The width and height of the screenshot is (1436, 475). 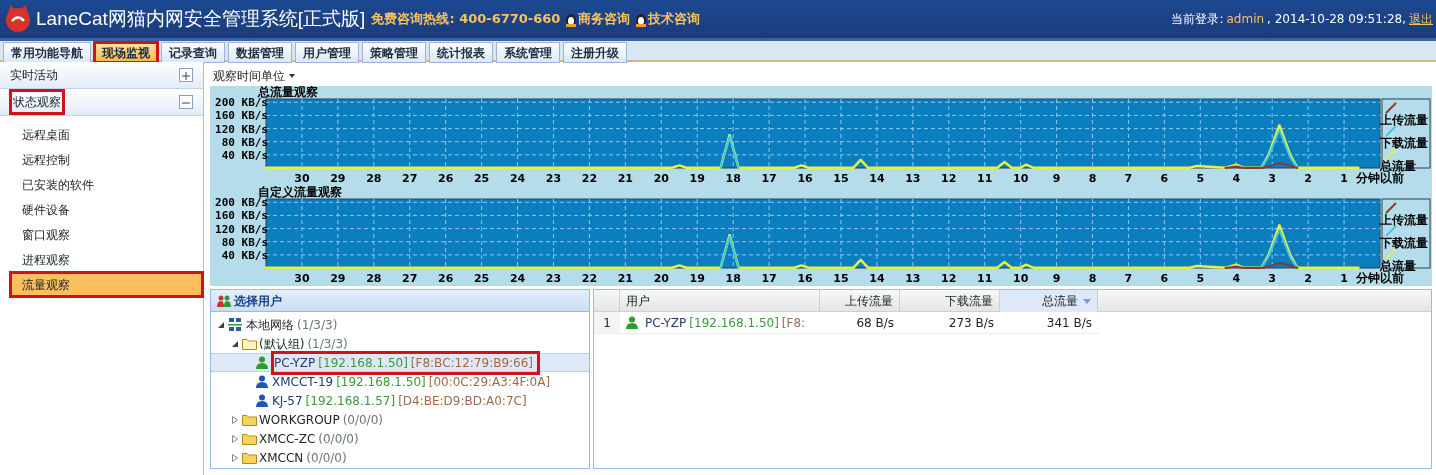 I want to click on x-tick-label: 19, so click(x=697, y=178).